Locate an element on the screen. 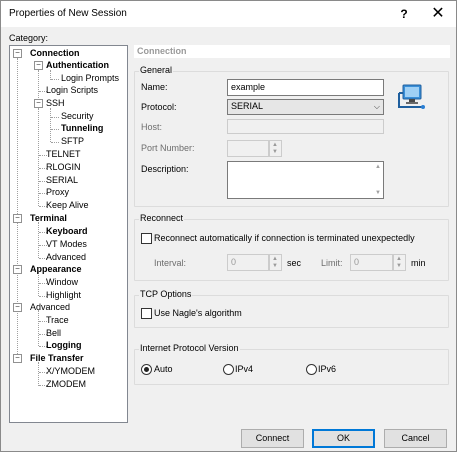 Image resolution: width=457 pixels, height=452 pixels. ip-v6-label: IPv6 is located at coordinates (327, 369).